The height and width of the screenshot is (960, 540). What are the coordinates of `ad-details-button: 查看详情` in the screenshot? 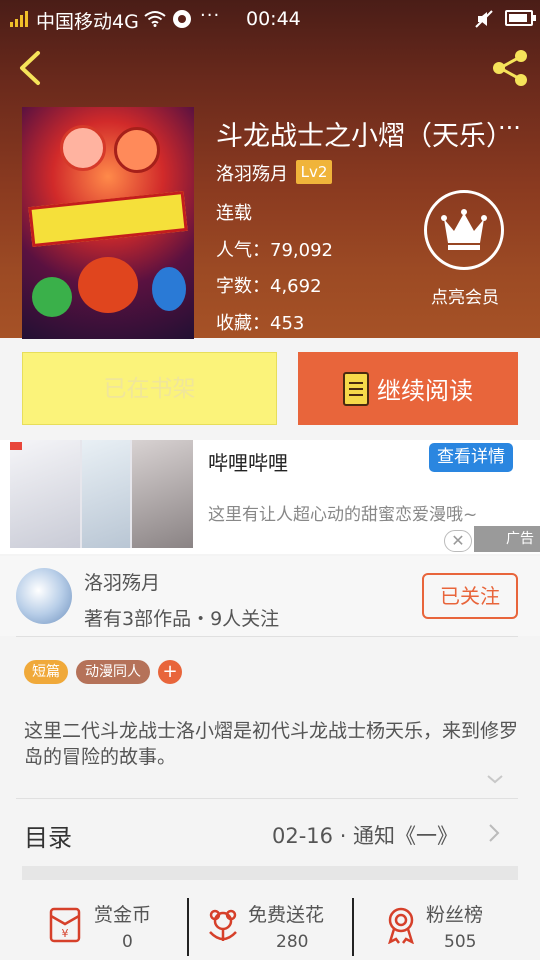 It's located at (471, 457).